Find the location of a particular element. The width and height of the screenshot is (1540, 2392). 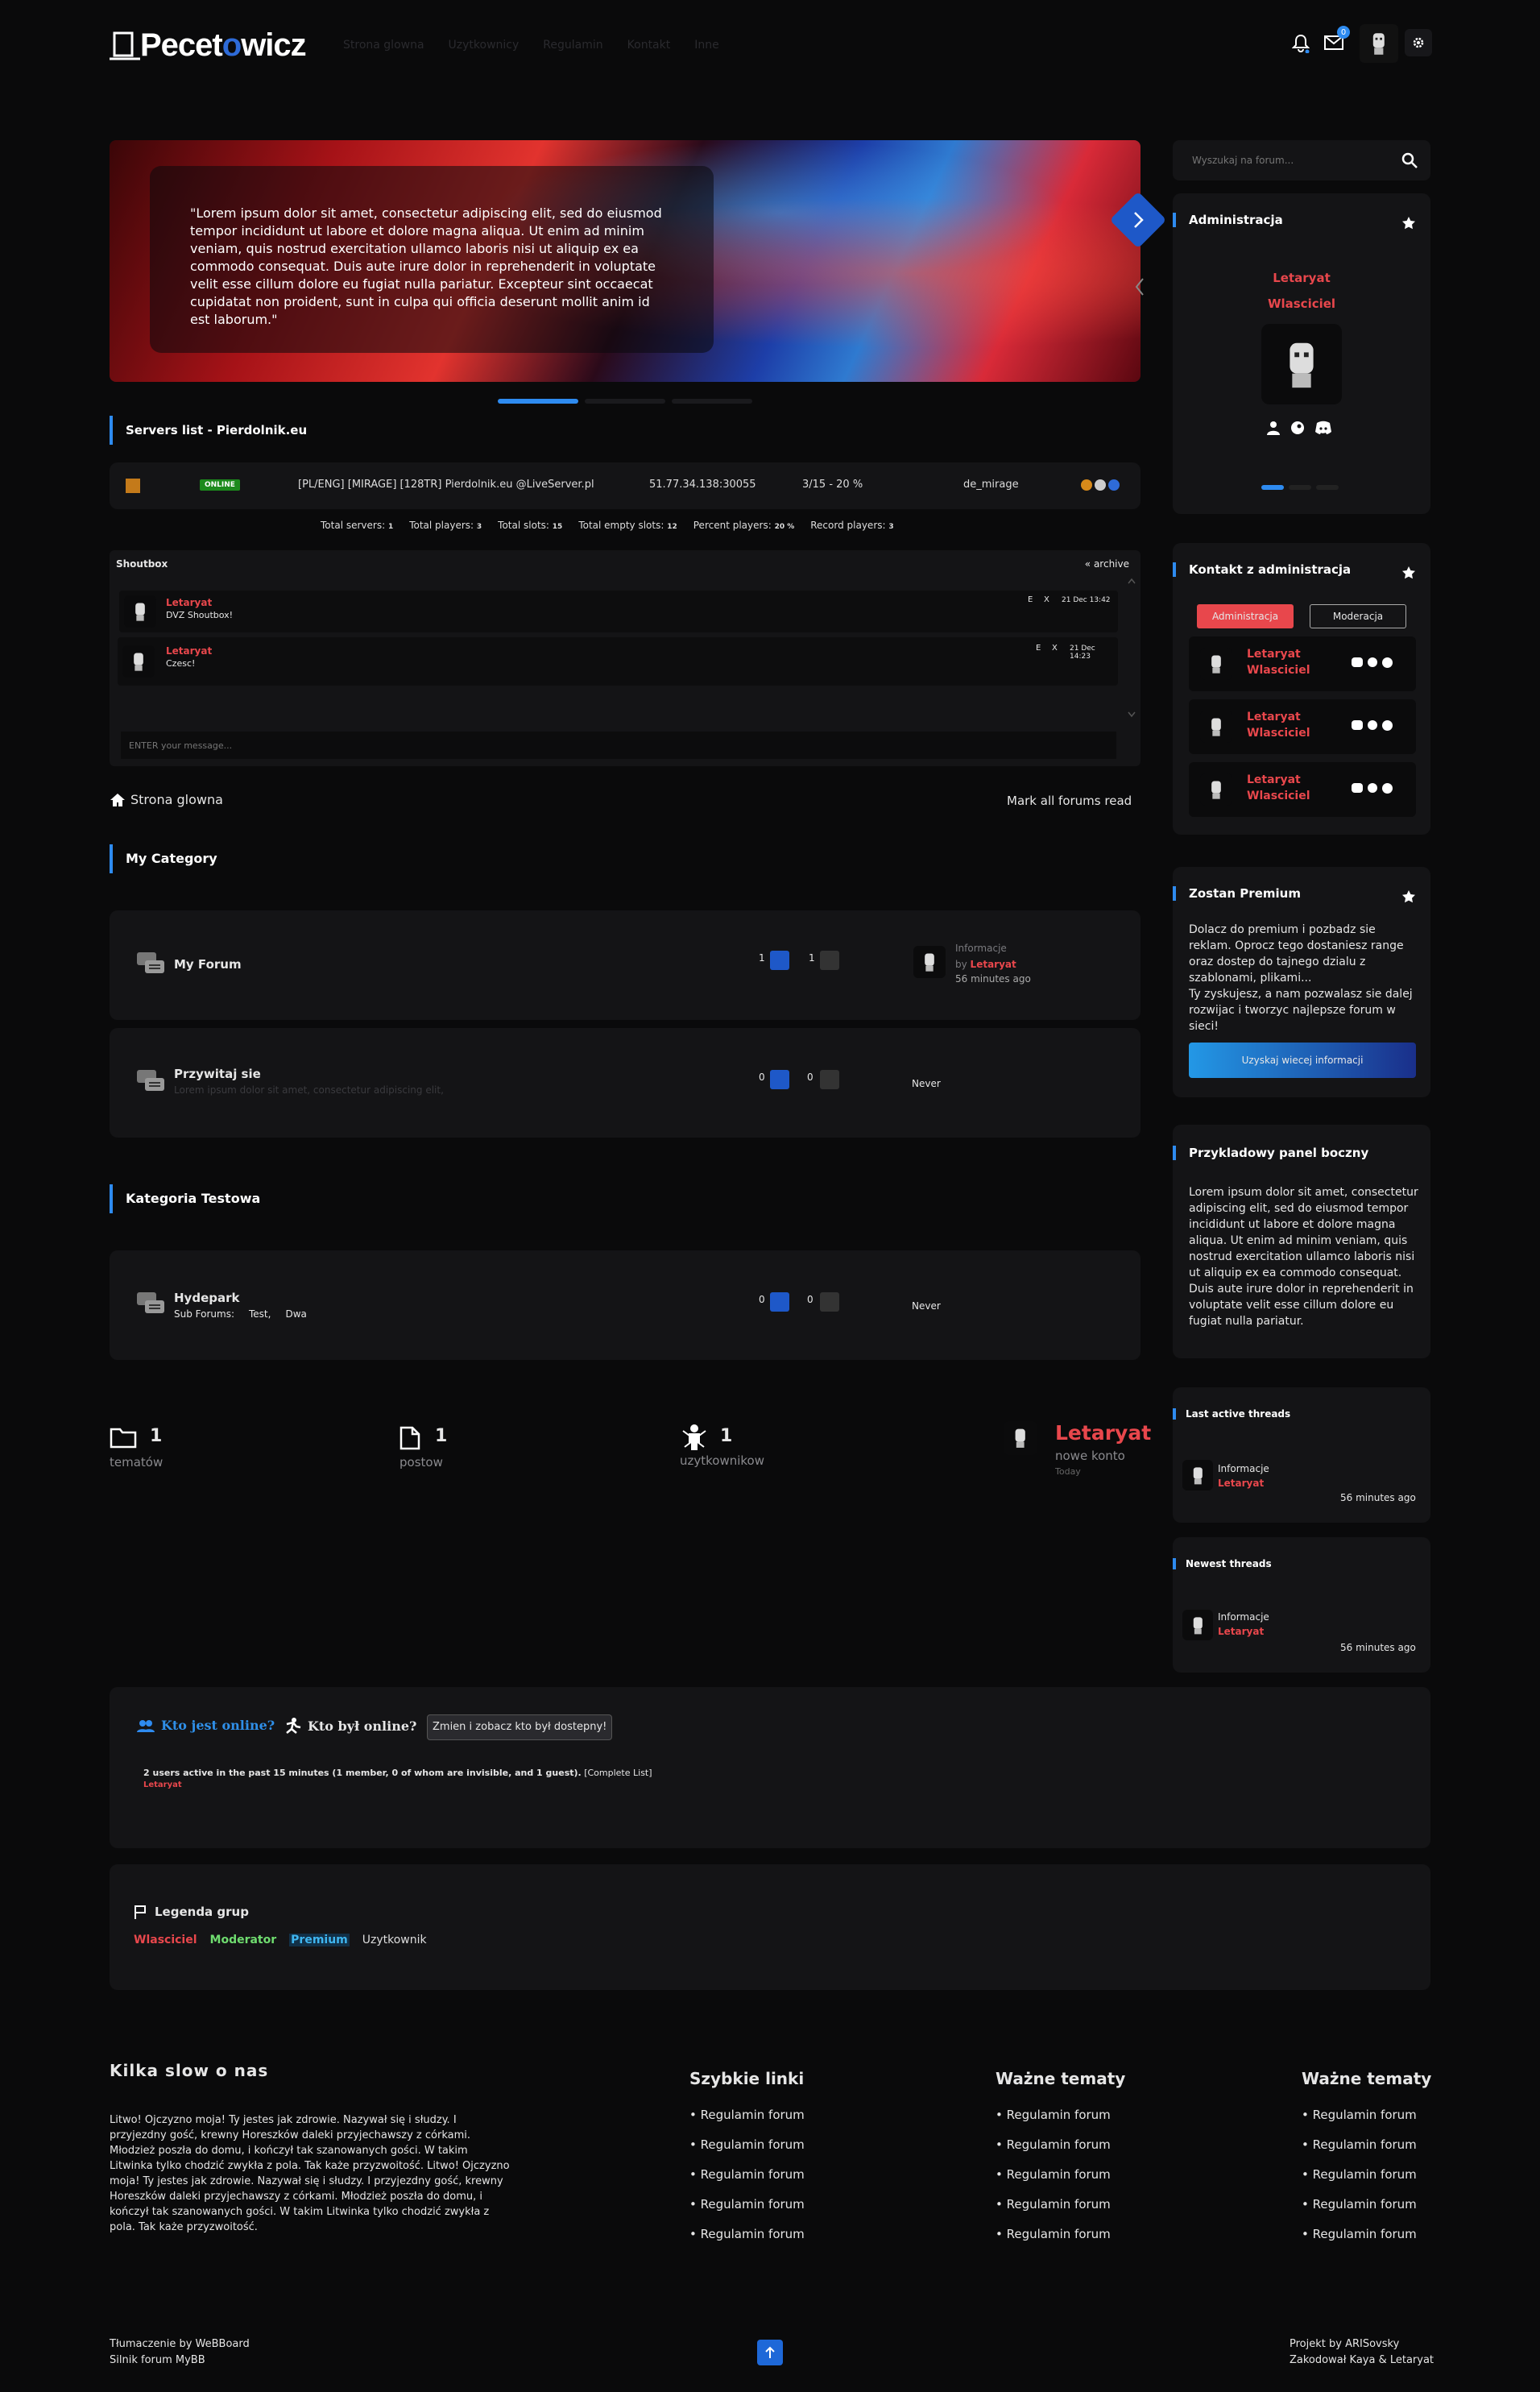

change-view-button: Zmien i zobacz kto był dostepny! is located at coordinates (520, 1727).